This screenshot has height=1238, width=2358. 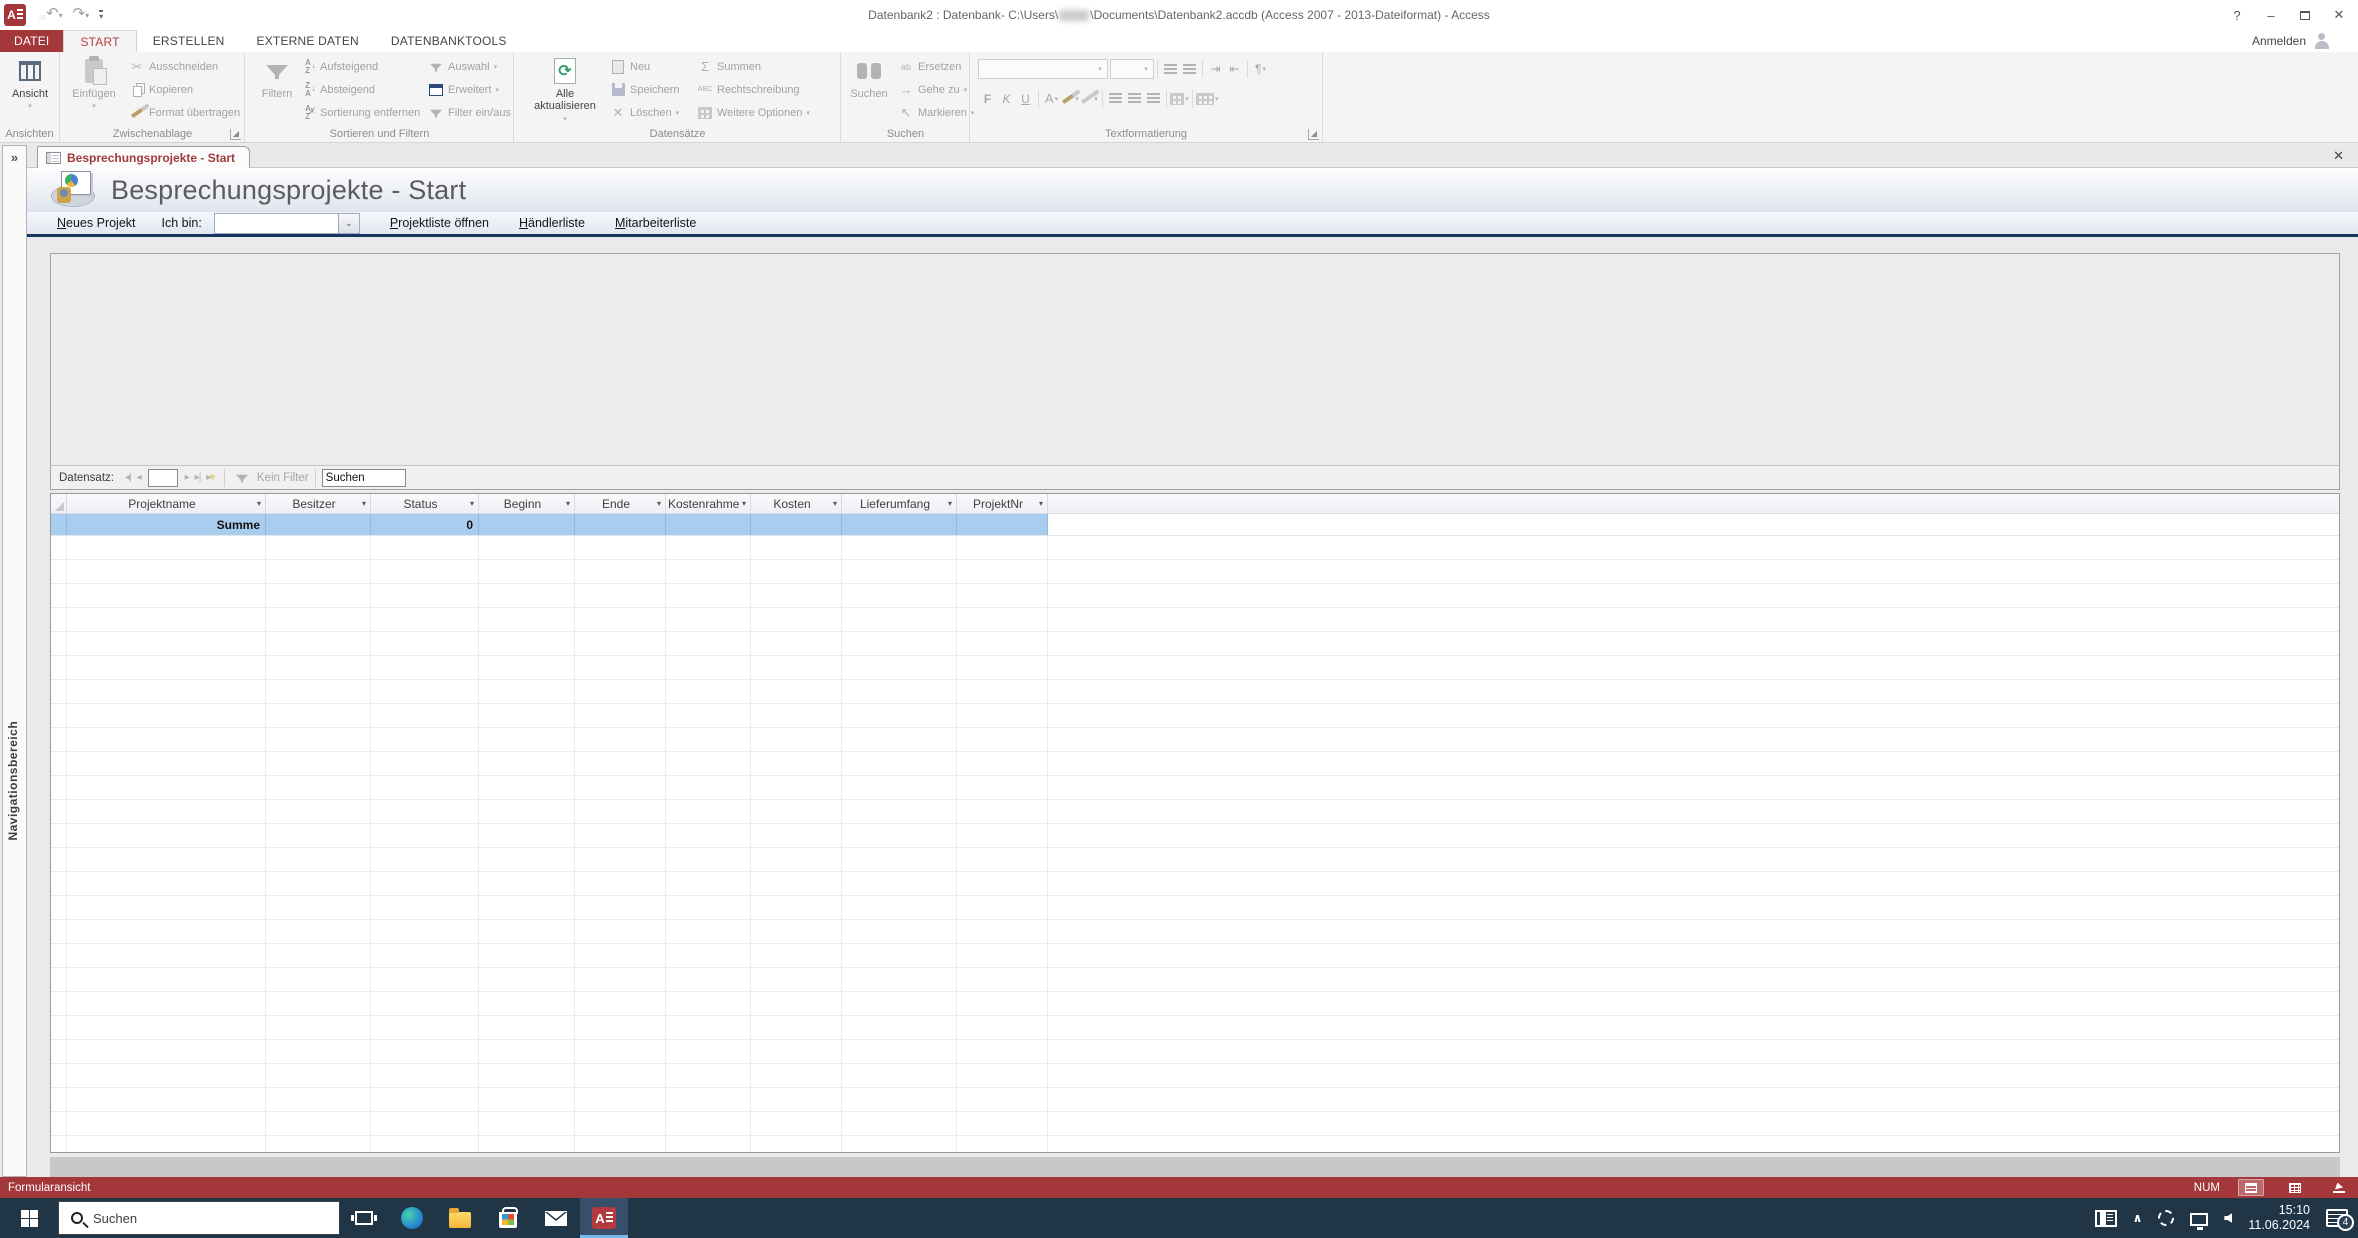 I want to click on help-button: ?, so click(x=2237, y=15).